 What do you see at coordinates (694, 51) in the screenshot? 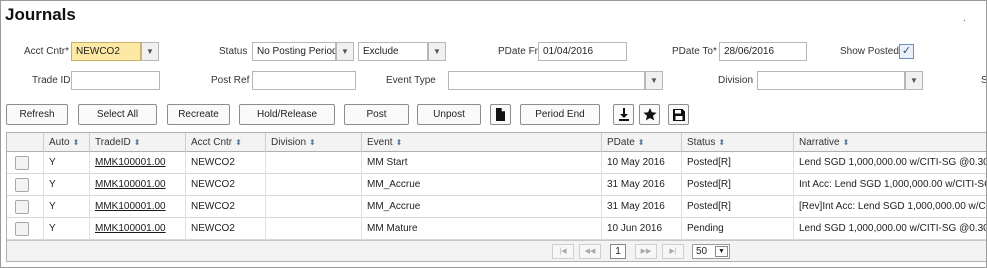
I see `pdate-to-label: PDate To*` at bounding box center [694, 51].